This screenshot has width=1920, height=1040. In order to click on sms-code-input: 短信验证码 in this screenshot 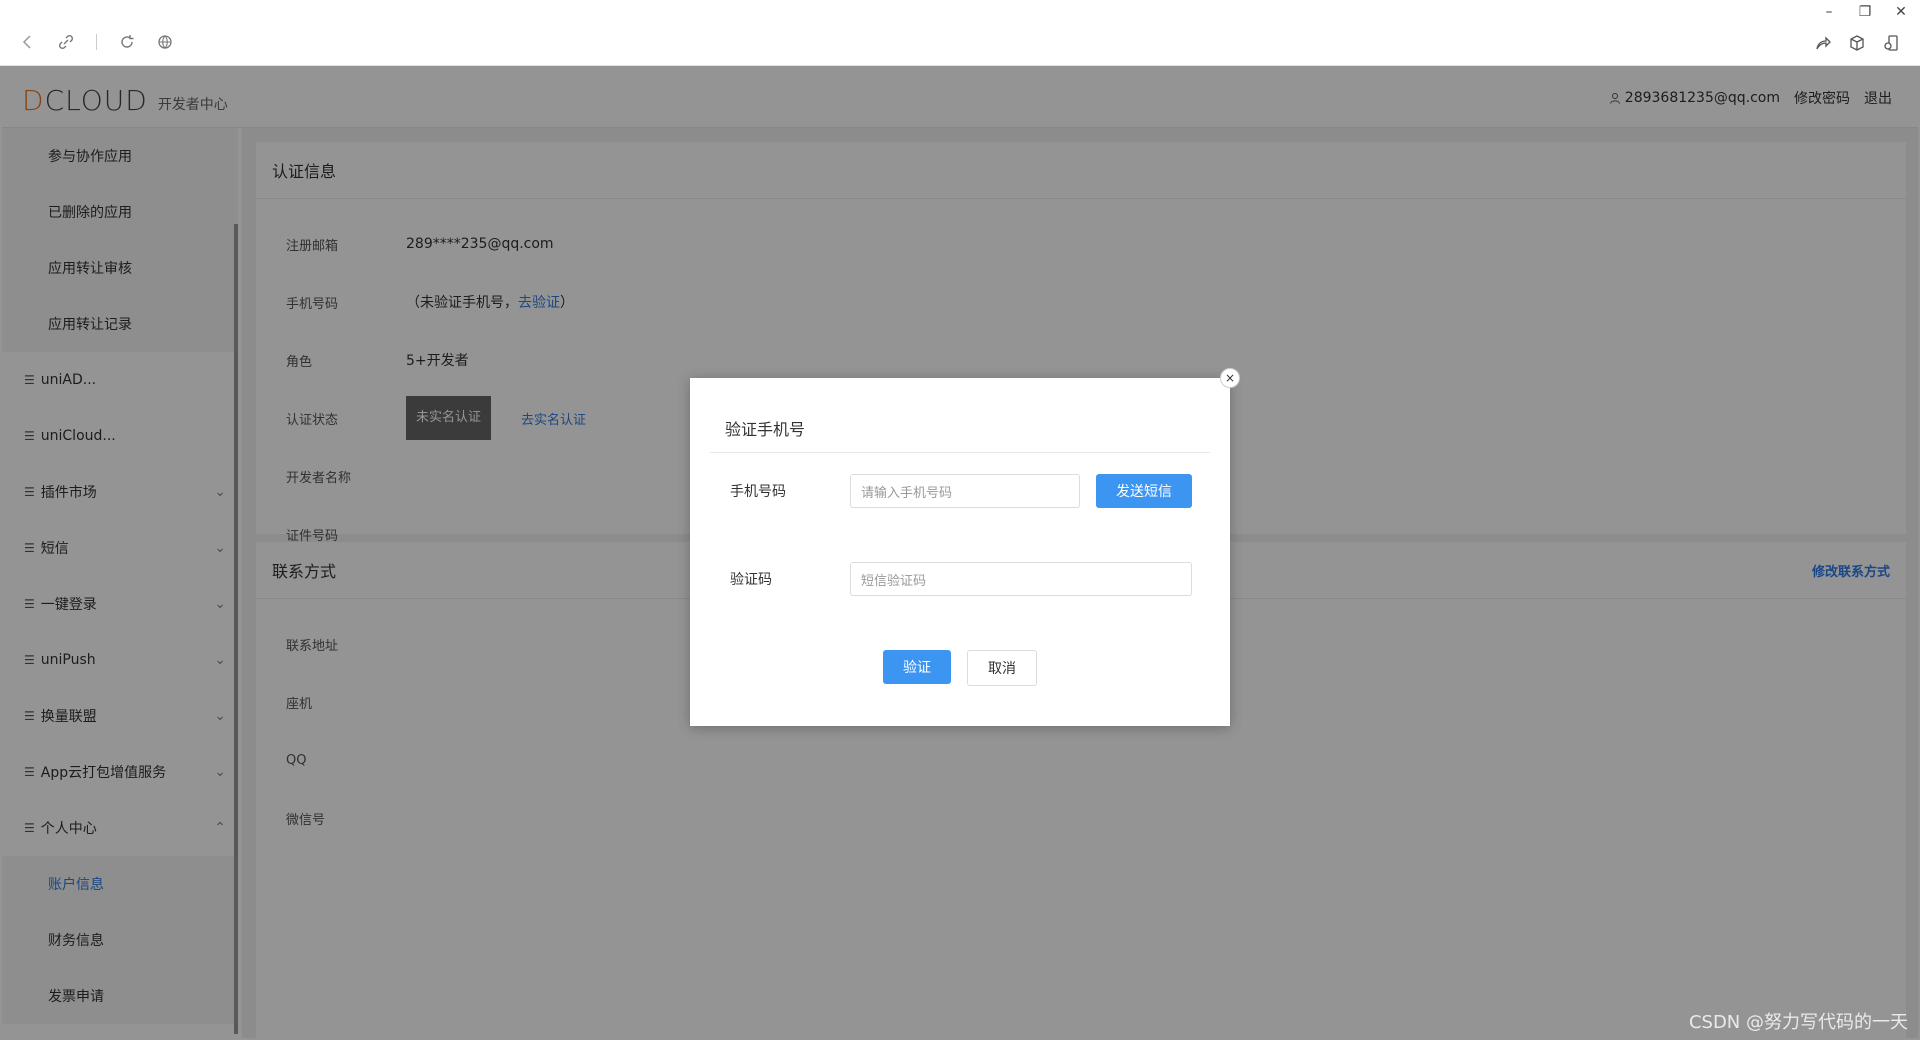, I will do `click(1021, 579)`.